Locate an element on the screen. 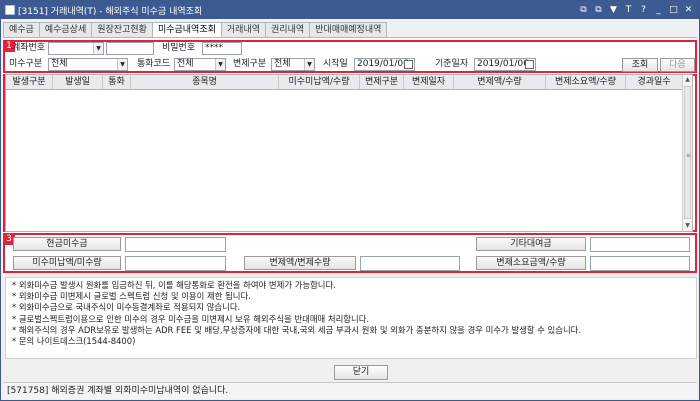 This screenshot has width=700, height=401. misu-type-label: 미수구분 is located at coordinates (26, 64).